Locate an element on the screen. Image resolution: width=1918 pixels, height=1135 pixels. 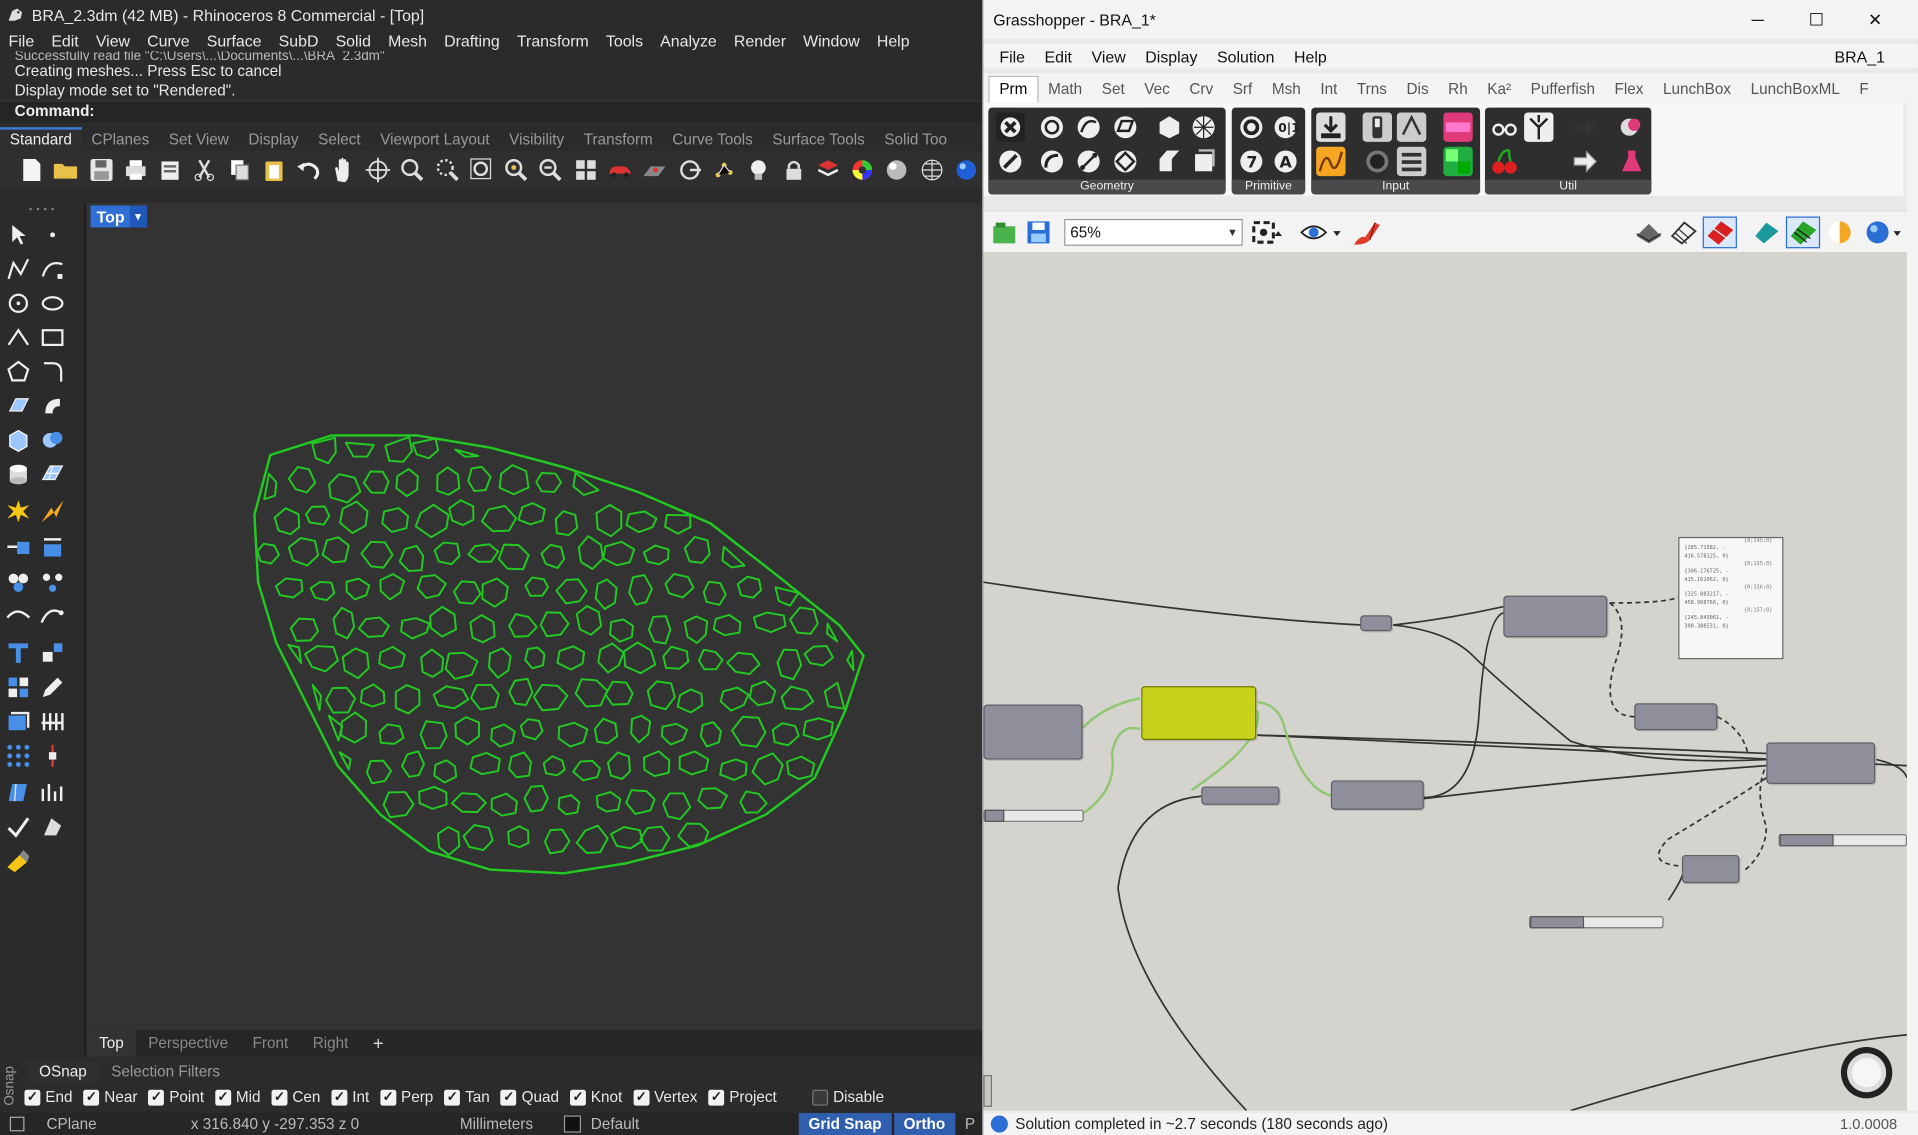
gh-menu-display: Display is located at coordinates (1172, 56).